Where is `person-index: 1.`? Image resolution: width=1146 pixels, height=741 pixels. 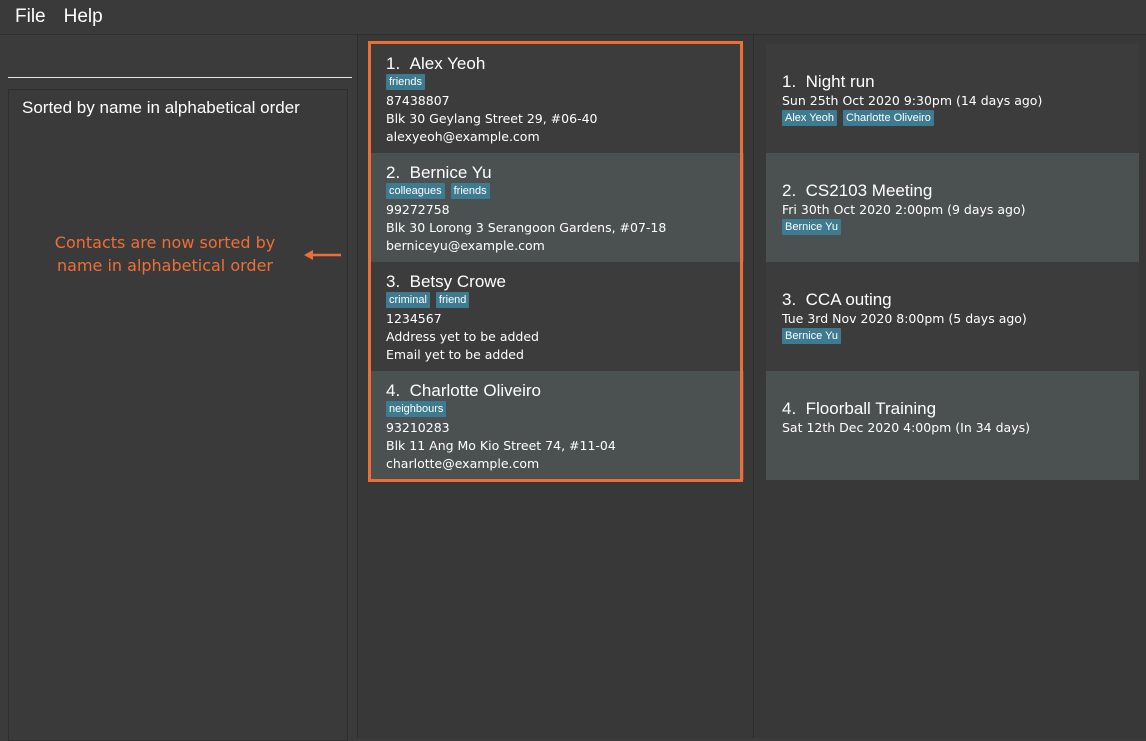
person-index: 1. is located at coordinates (393, 63).